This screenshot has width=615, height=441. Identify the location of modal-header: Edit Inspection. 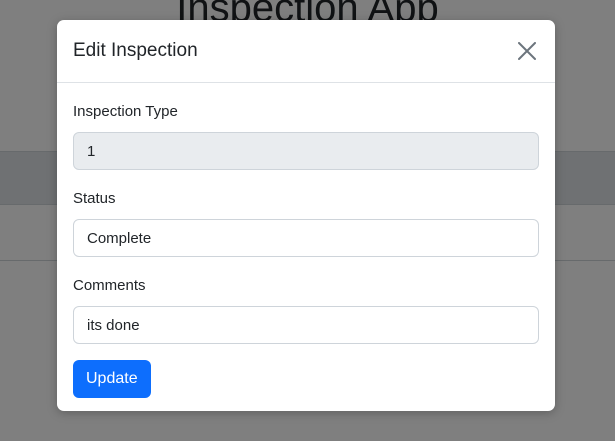
(306, 51).